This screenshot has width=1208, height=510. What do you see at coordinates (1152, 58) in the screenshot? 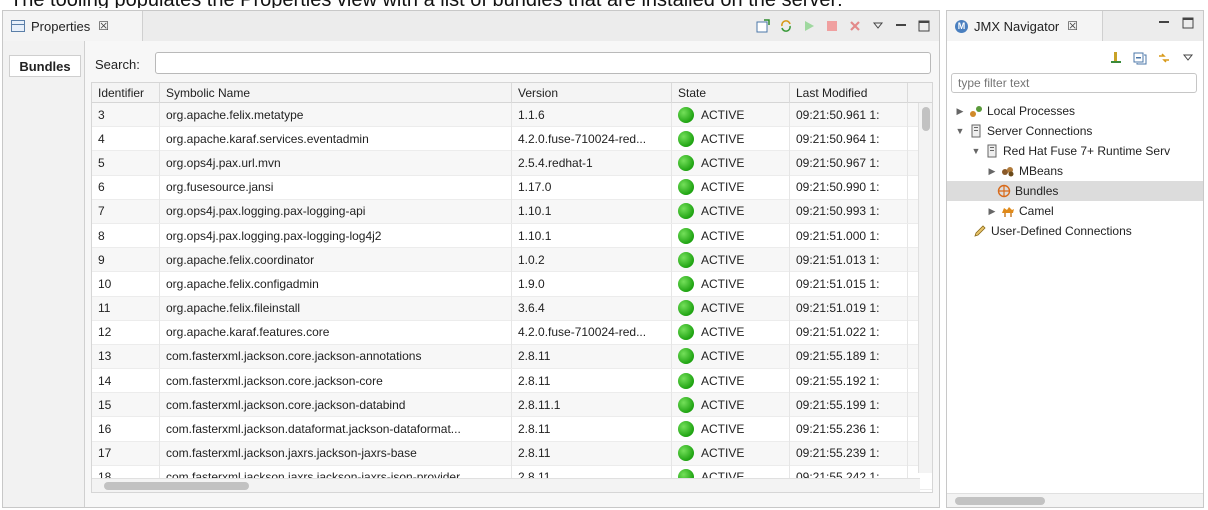
I see `jmx-subtoolbar` at bounding box center [1152, 58].